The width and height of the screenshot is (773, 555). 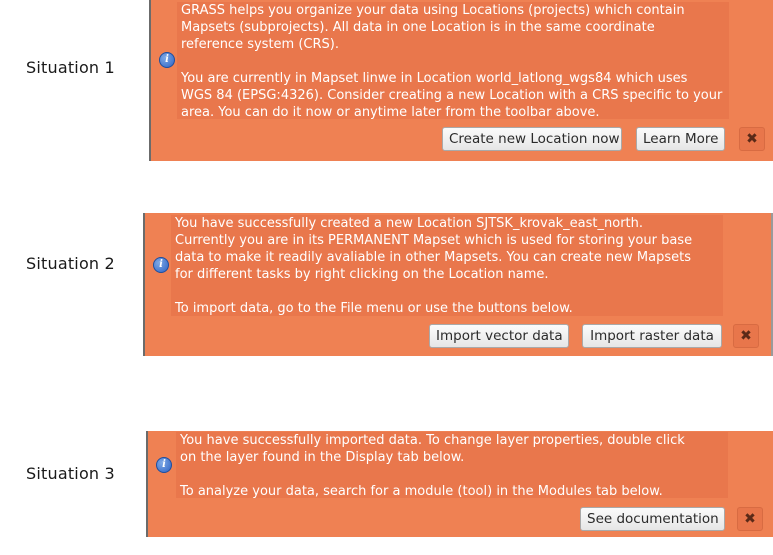 What do you see at coordinates (70, 473) in the screenshot?
I see `situation-3-label: Situation 3` at bounding box center [70, 473].